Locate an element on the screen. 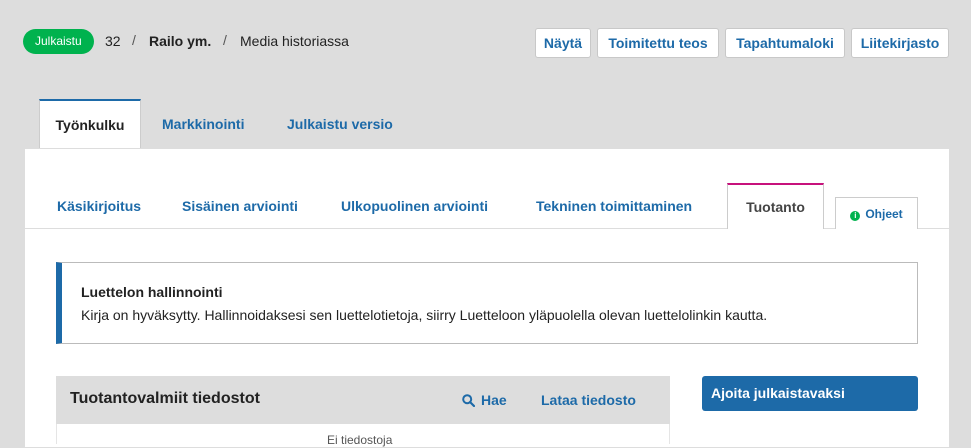  search-link: Hae is located at coordinates (484, 400).